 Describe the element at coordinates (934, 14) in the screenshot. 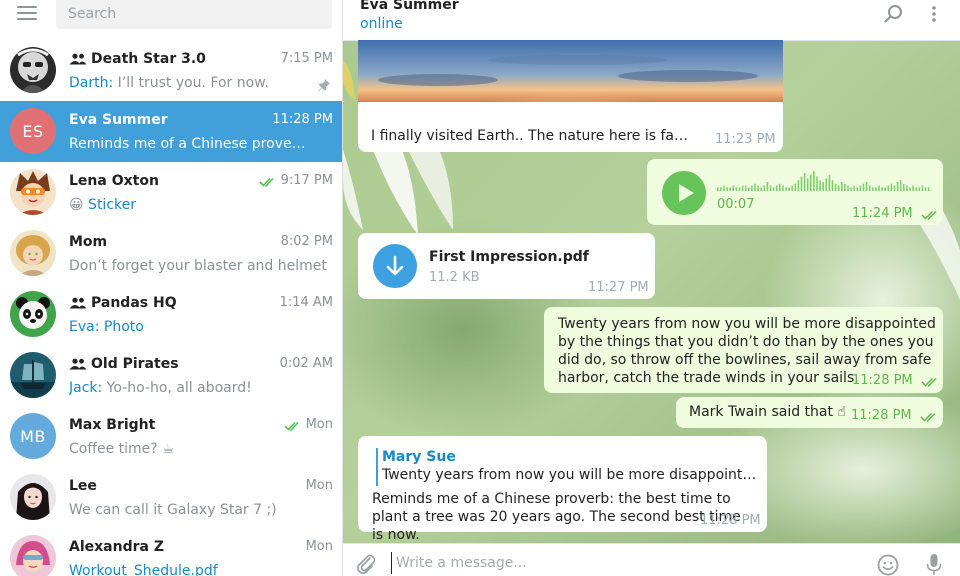

I see `more-options-icon` at that location.